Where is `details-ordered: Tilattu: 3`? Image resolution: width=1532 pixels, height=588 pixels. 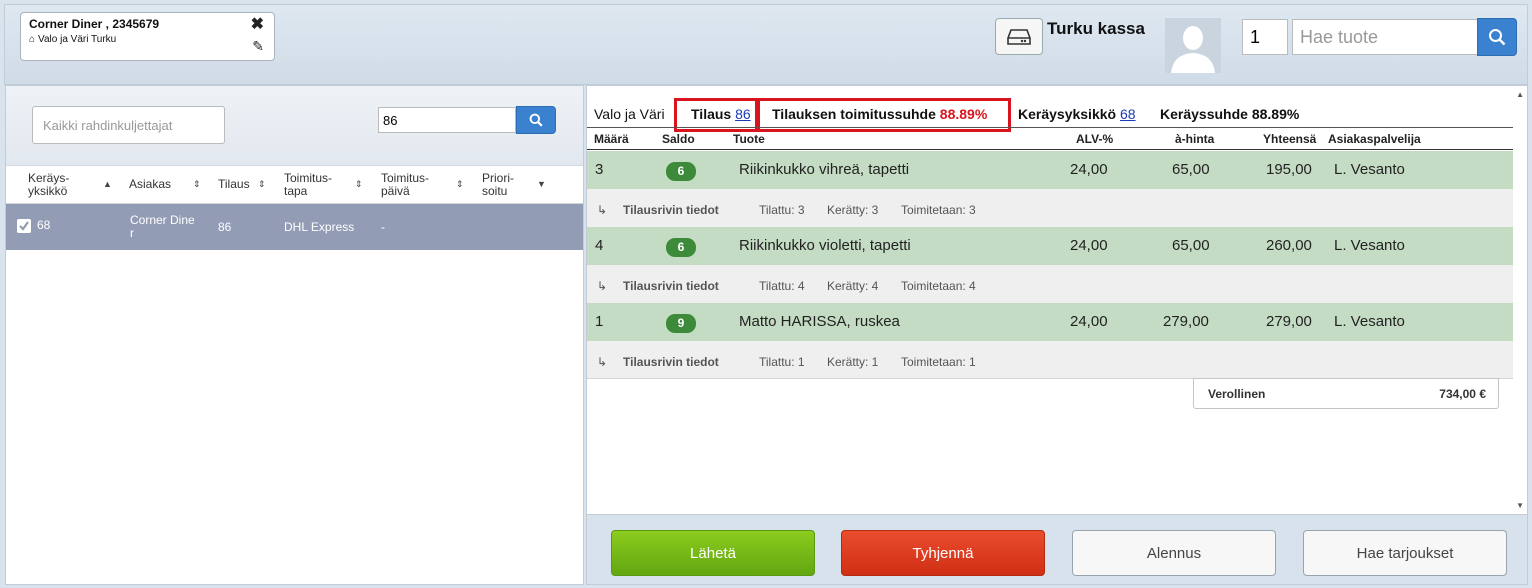
details-ordered: Tilattu: 3 is located at coordinates (782, 210).